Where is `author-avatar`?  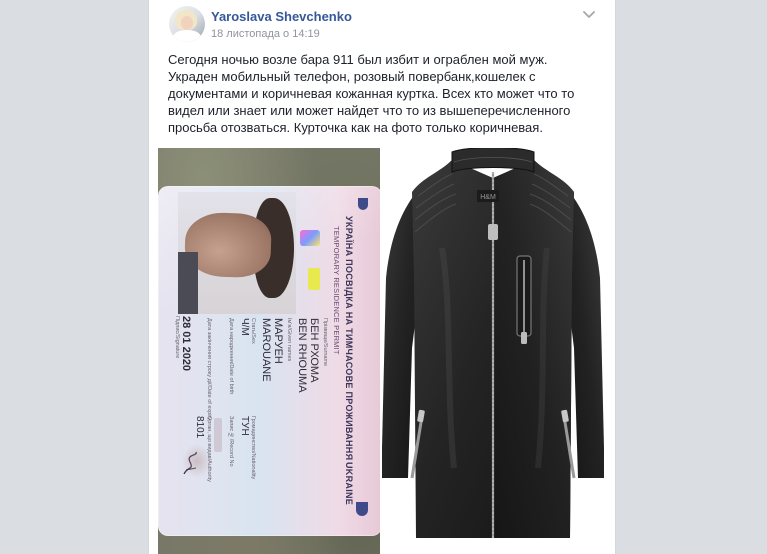
author-avatar is located at coordinates (187, 24).